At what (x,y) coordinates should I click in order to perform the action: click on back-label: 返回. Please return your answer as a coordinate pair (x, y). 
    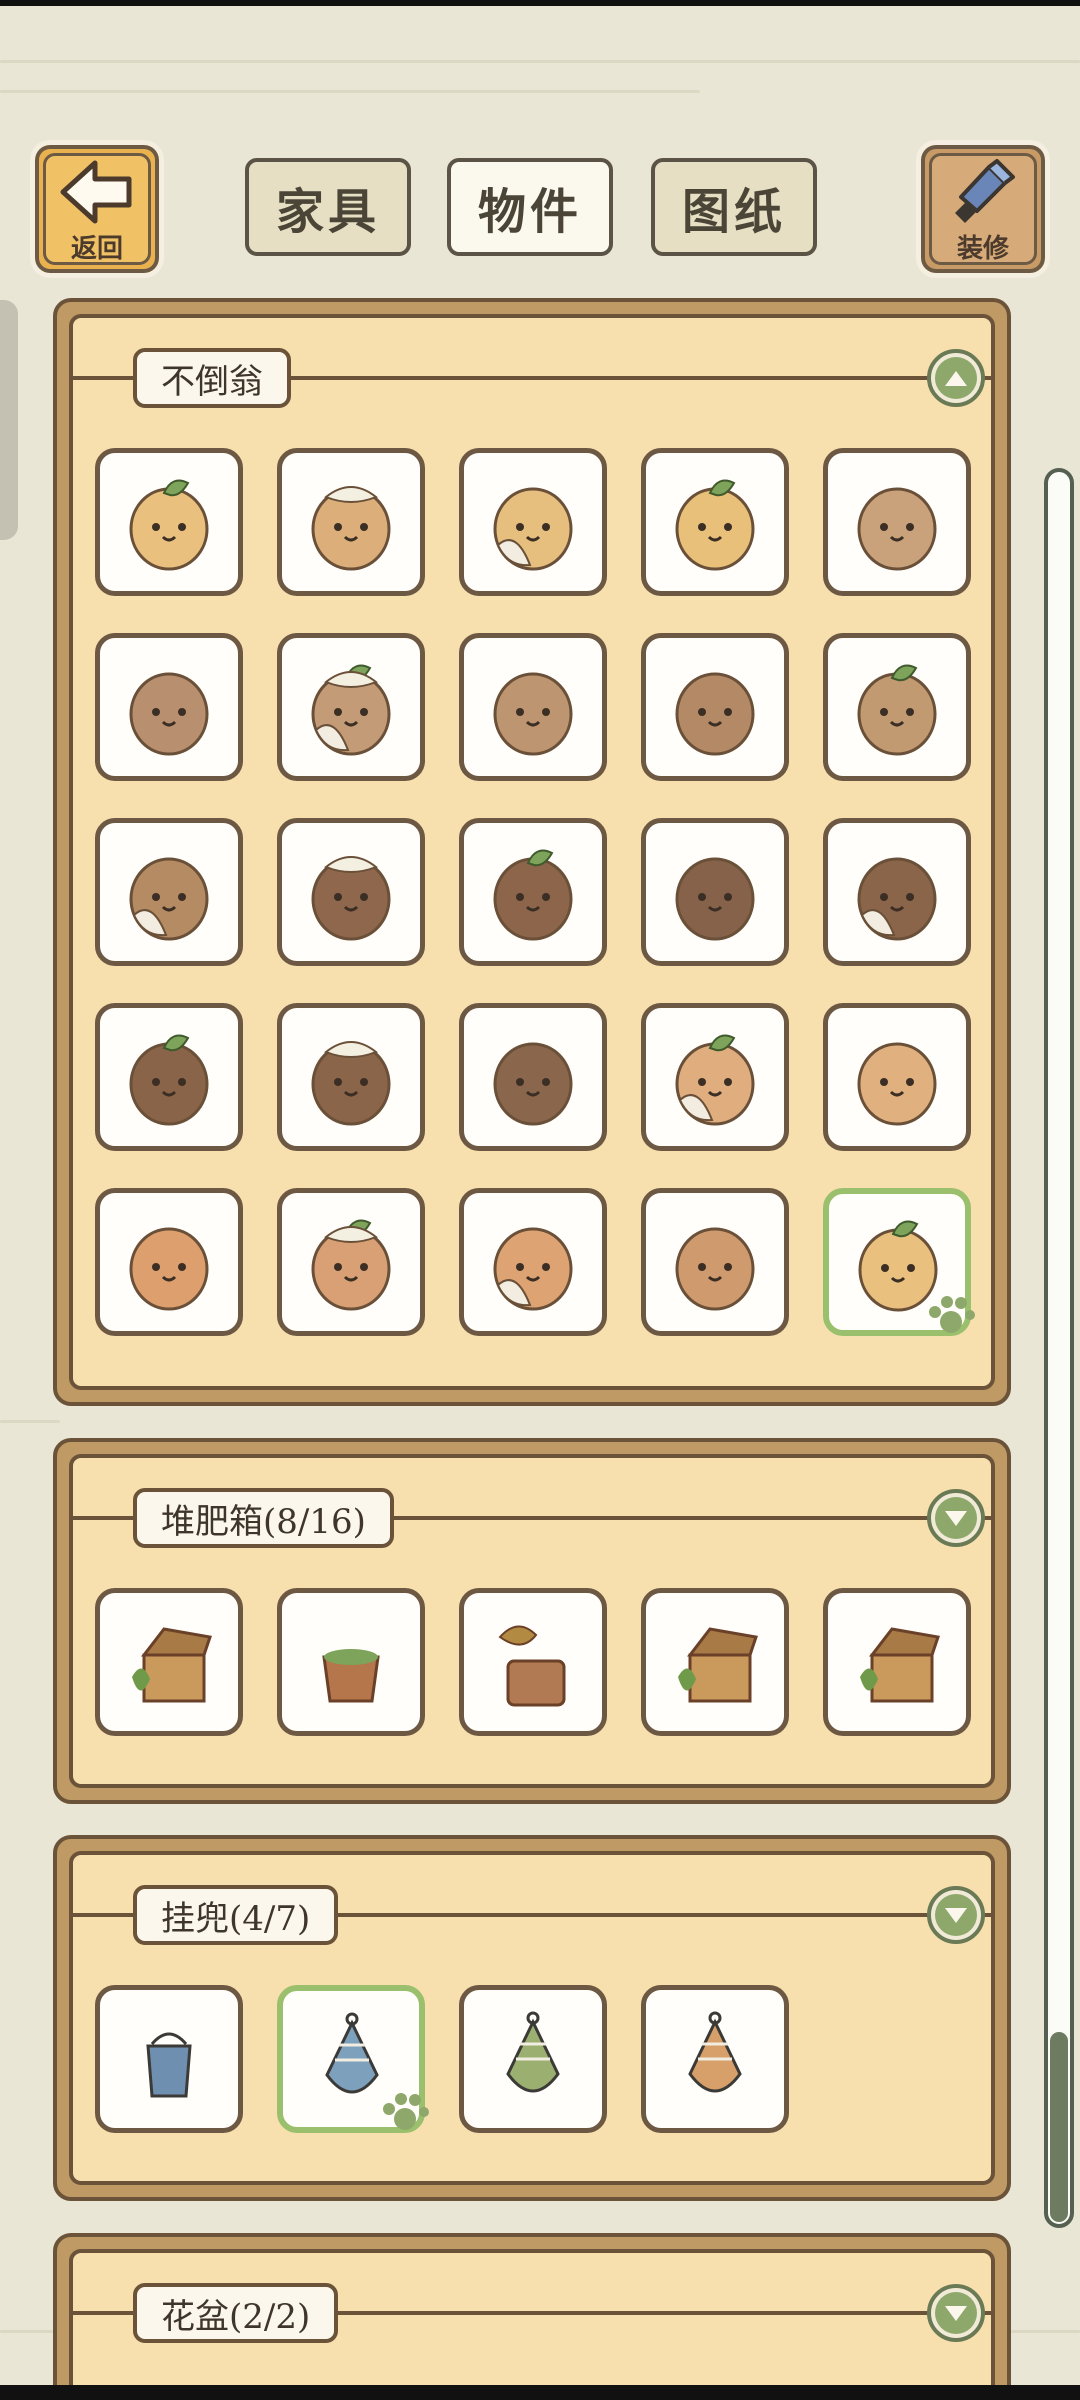
    Looking at the image, I should click on (96, 249).